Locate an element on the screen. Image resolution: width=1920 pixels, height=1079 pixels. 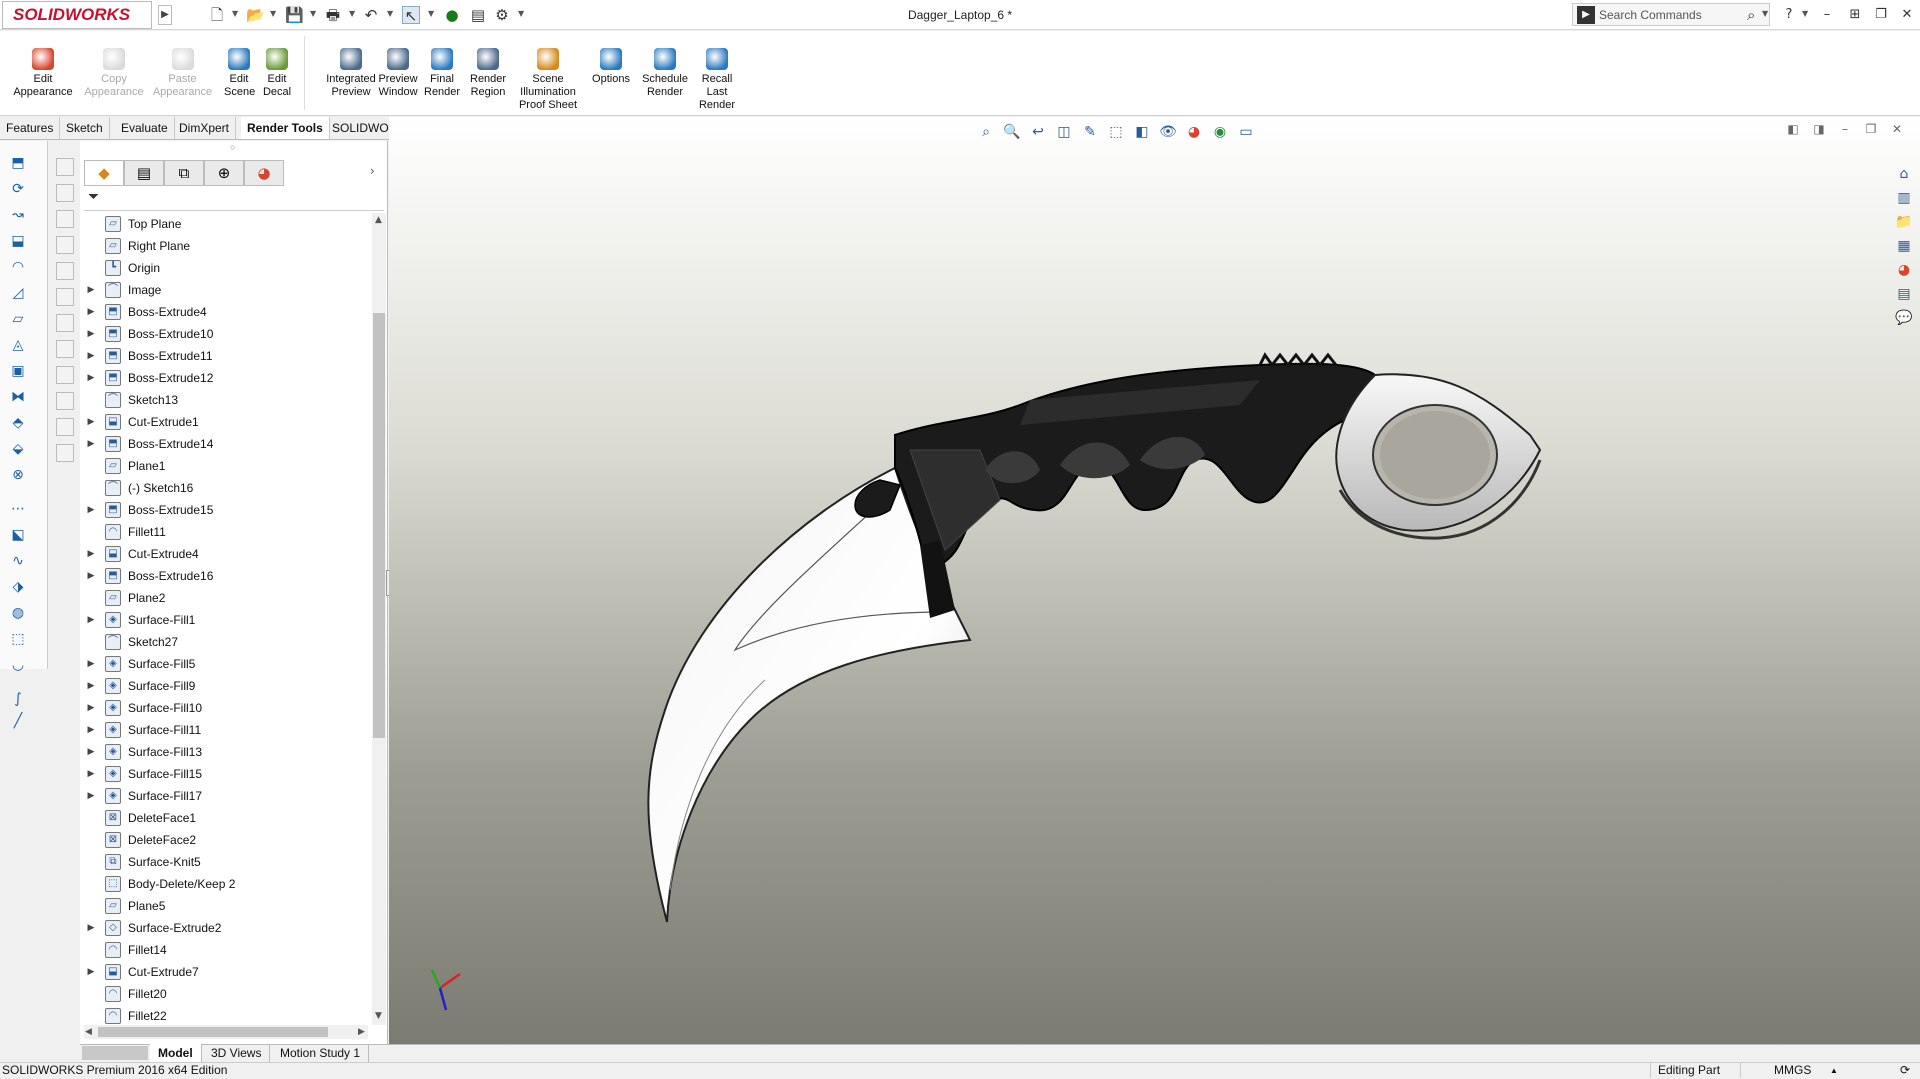
display-style-icon: ◧ is located at coordinates (1142, 132).